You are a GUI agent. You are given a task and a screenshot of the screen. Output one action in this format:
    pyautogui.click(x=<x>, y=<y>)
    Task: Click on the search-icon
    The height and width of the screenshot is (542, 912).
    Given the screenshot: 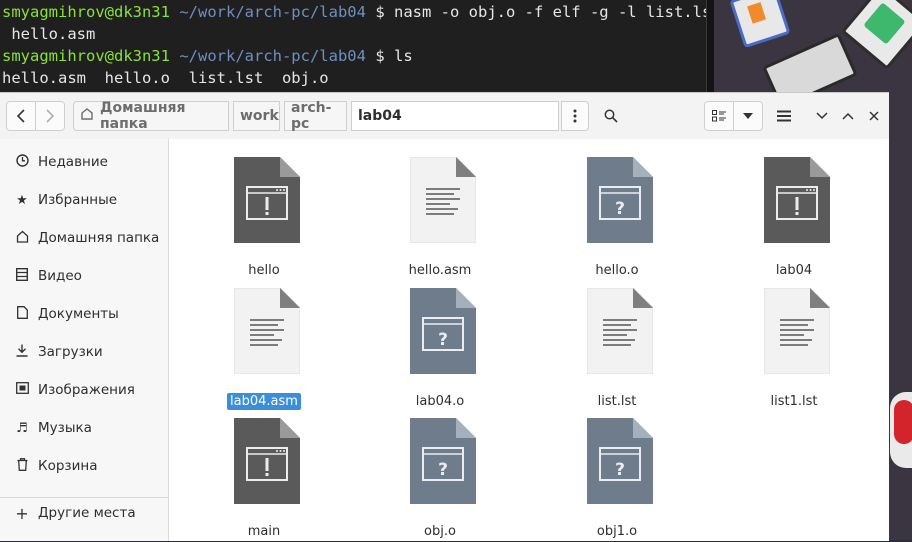 What is the action you would take?
    pyautogui.click(x=611, y=116)
    